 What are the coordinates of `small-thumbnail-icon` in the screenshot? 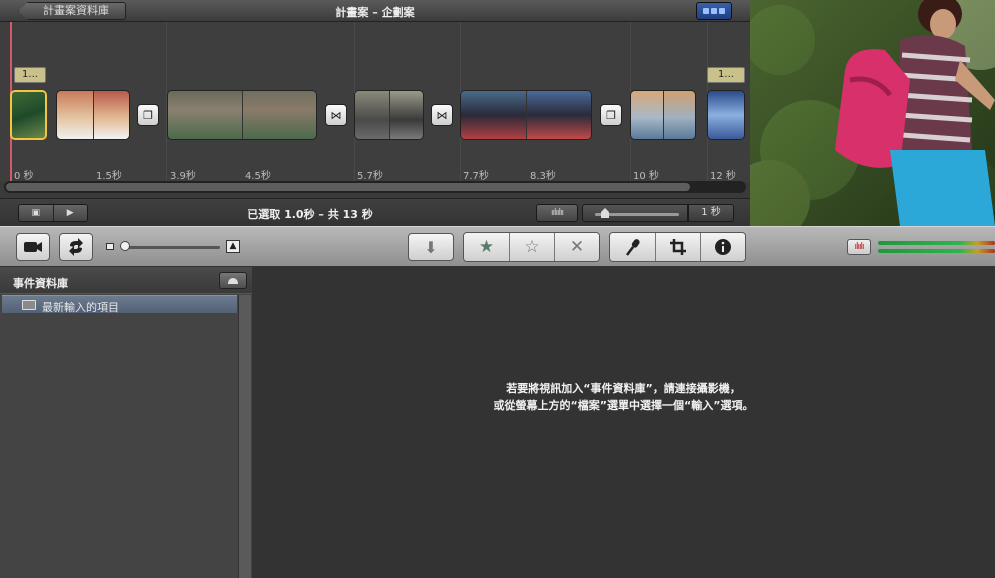 It's located at (110, 246).